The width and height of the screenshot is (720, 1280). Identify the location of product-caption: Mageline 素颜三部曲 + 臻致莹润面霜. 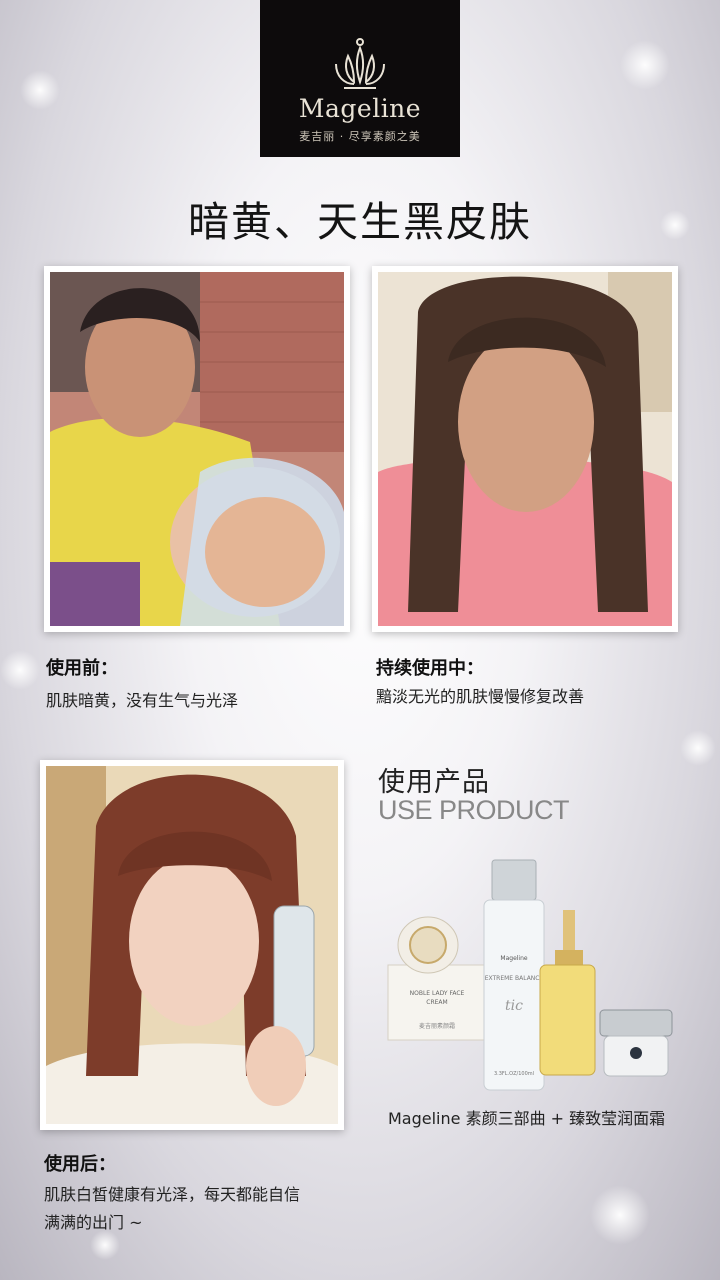
(527, 1118).